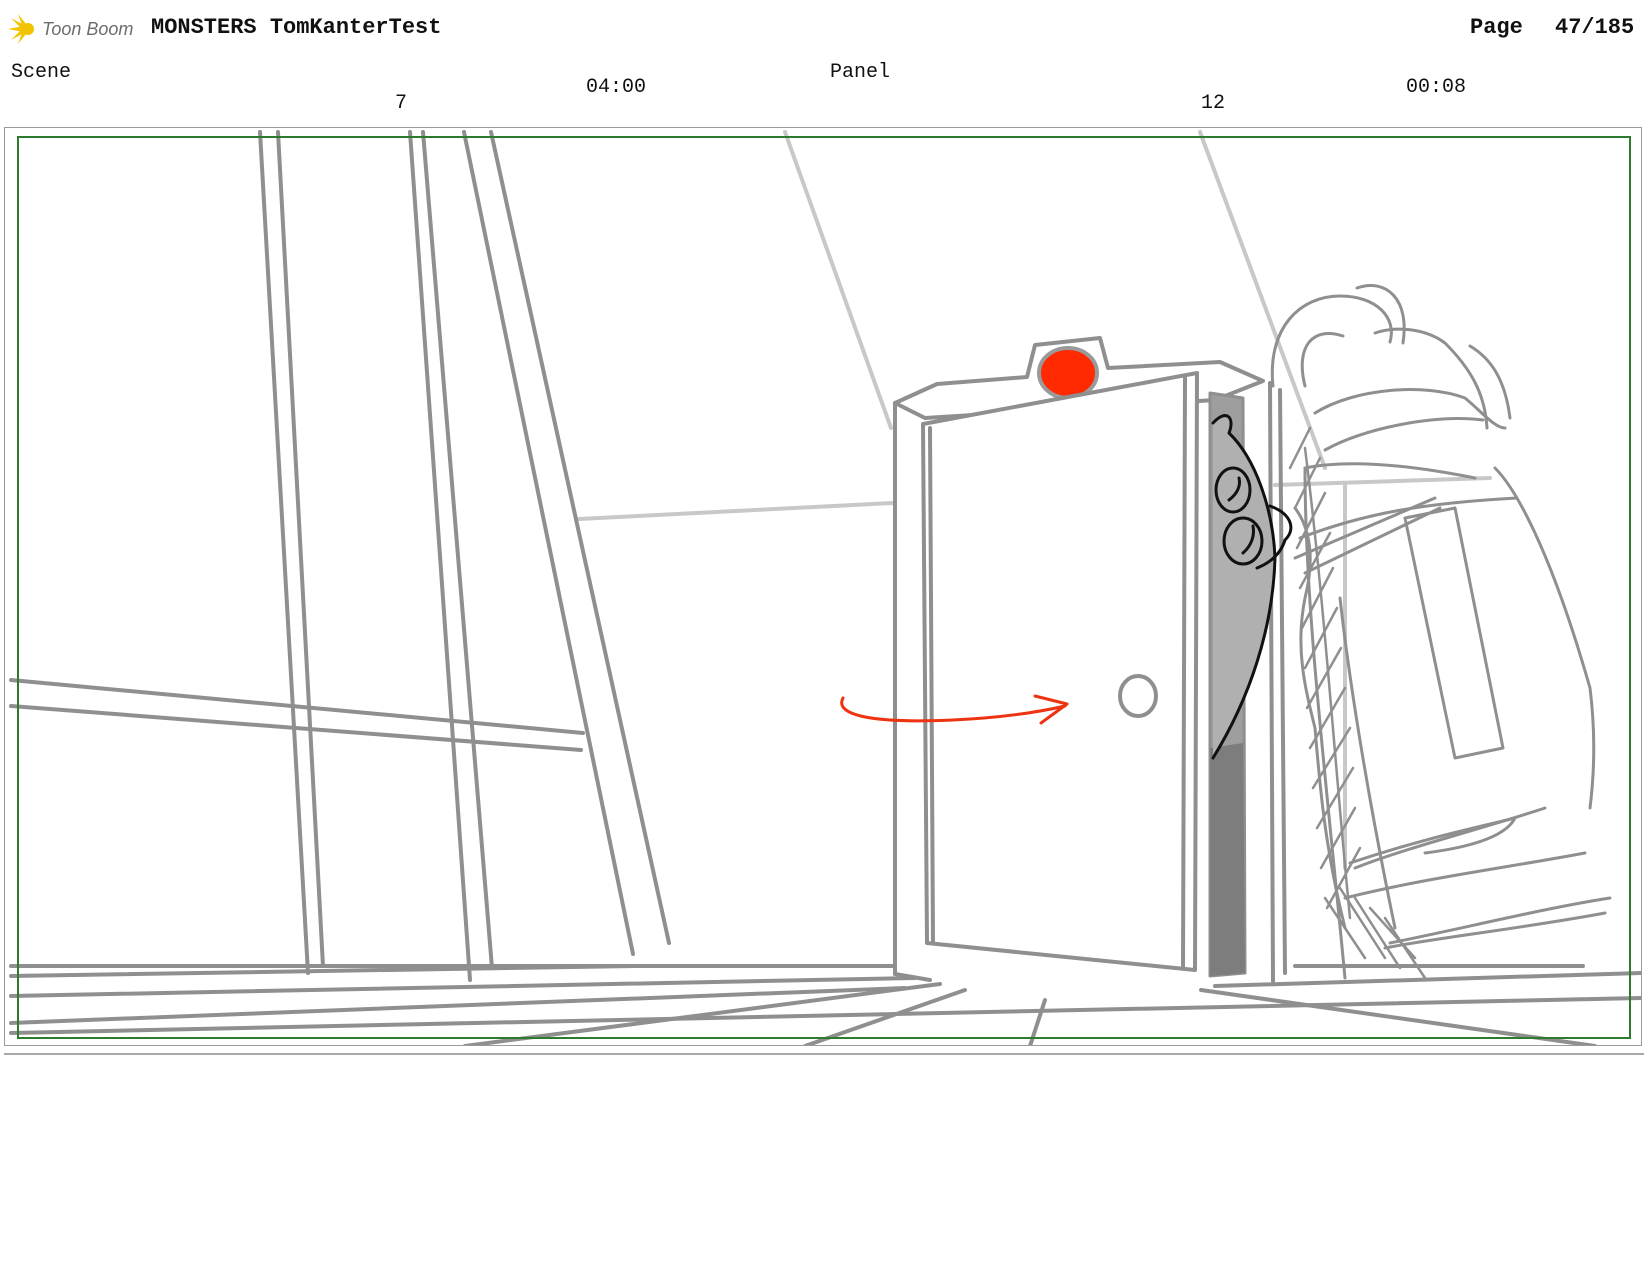 This screenshot has height=1276, width=1648. I want to click on toon-boom-logo: Toon Boom, so click(71, 29).